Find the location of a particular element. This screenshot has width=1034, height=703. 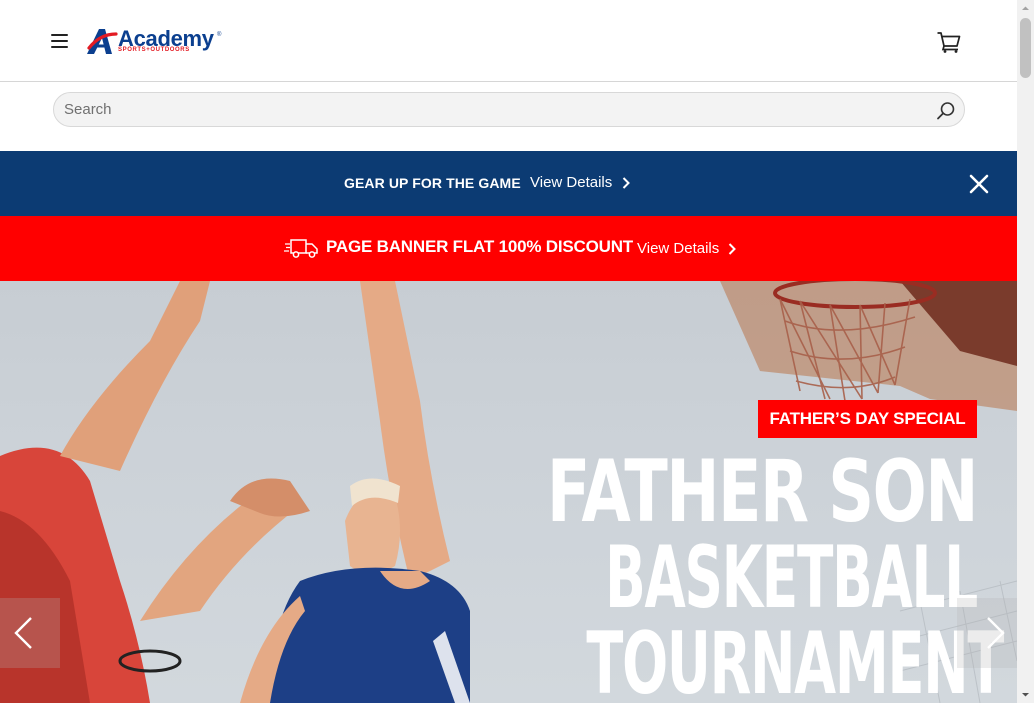

carousel-next-button is located at coordinates (987, 633).